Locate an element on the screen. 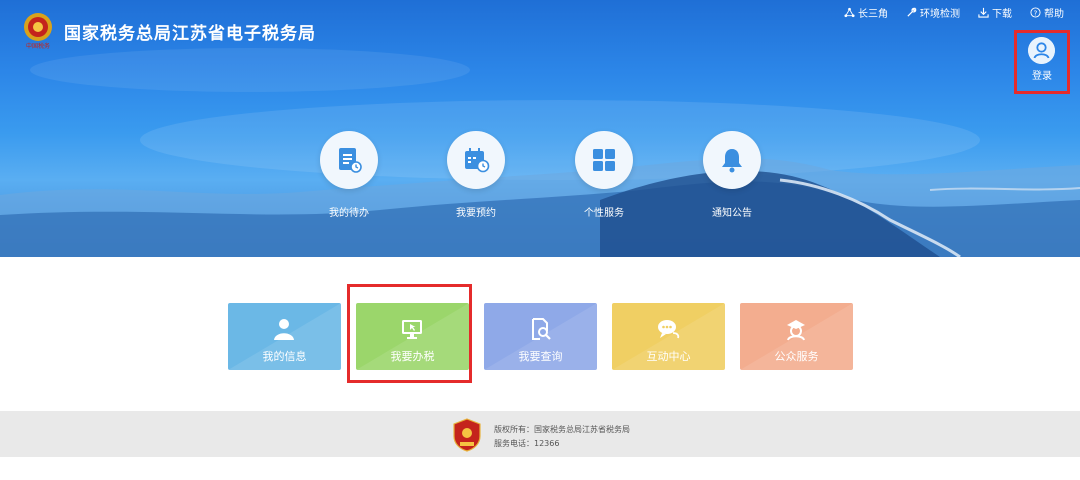  service-tile-public-service: 公众服务 is located at coordinates (796, 336).